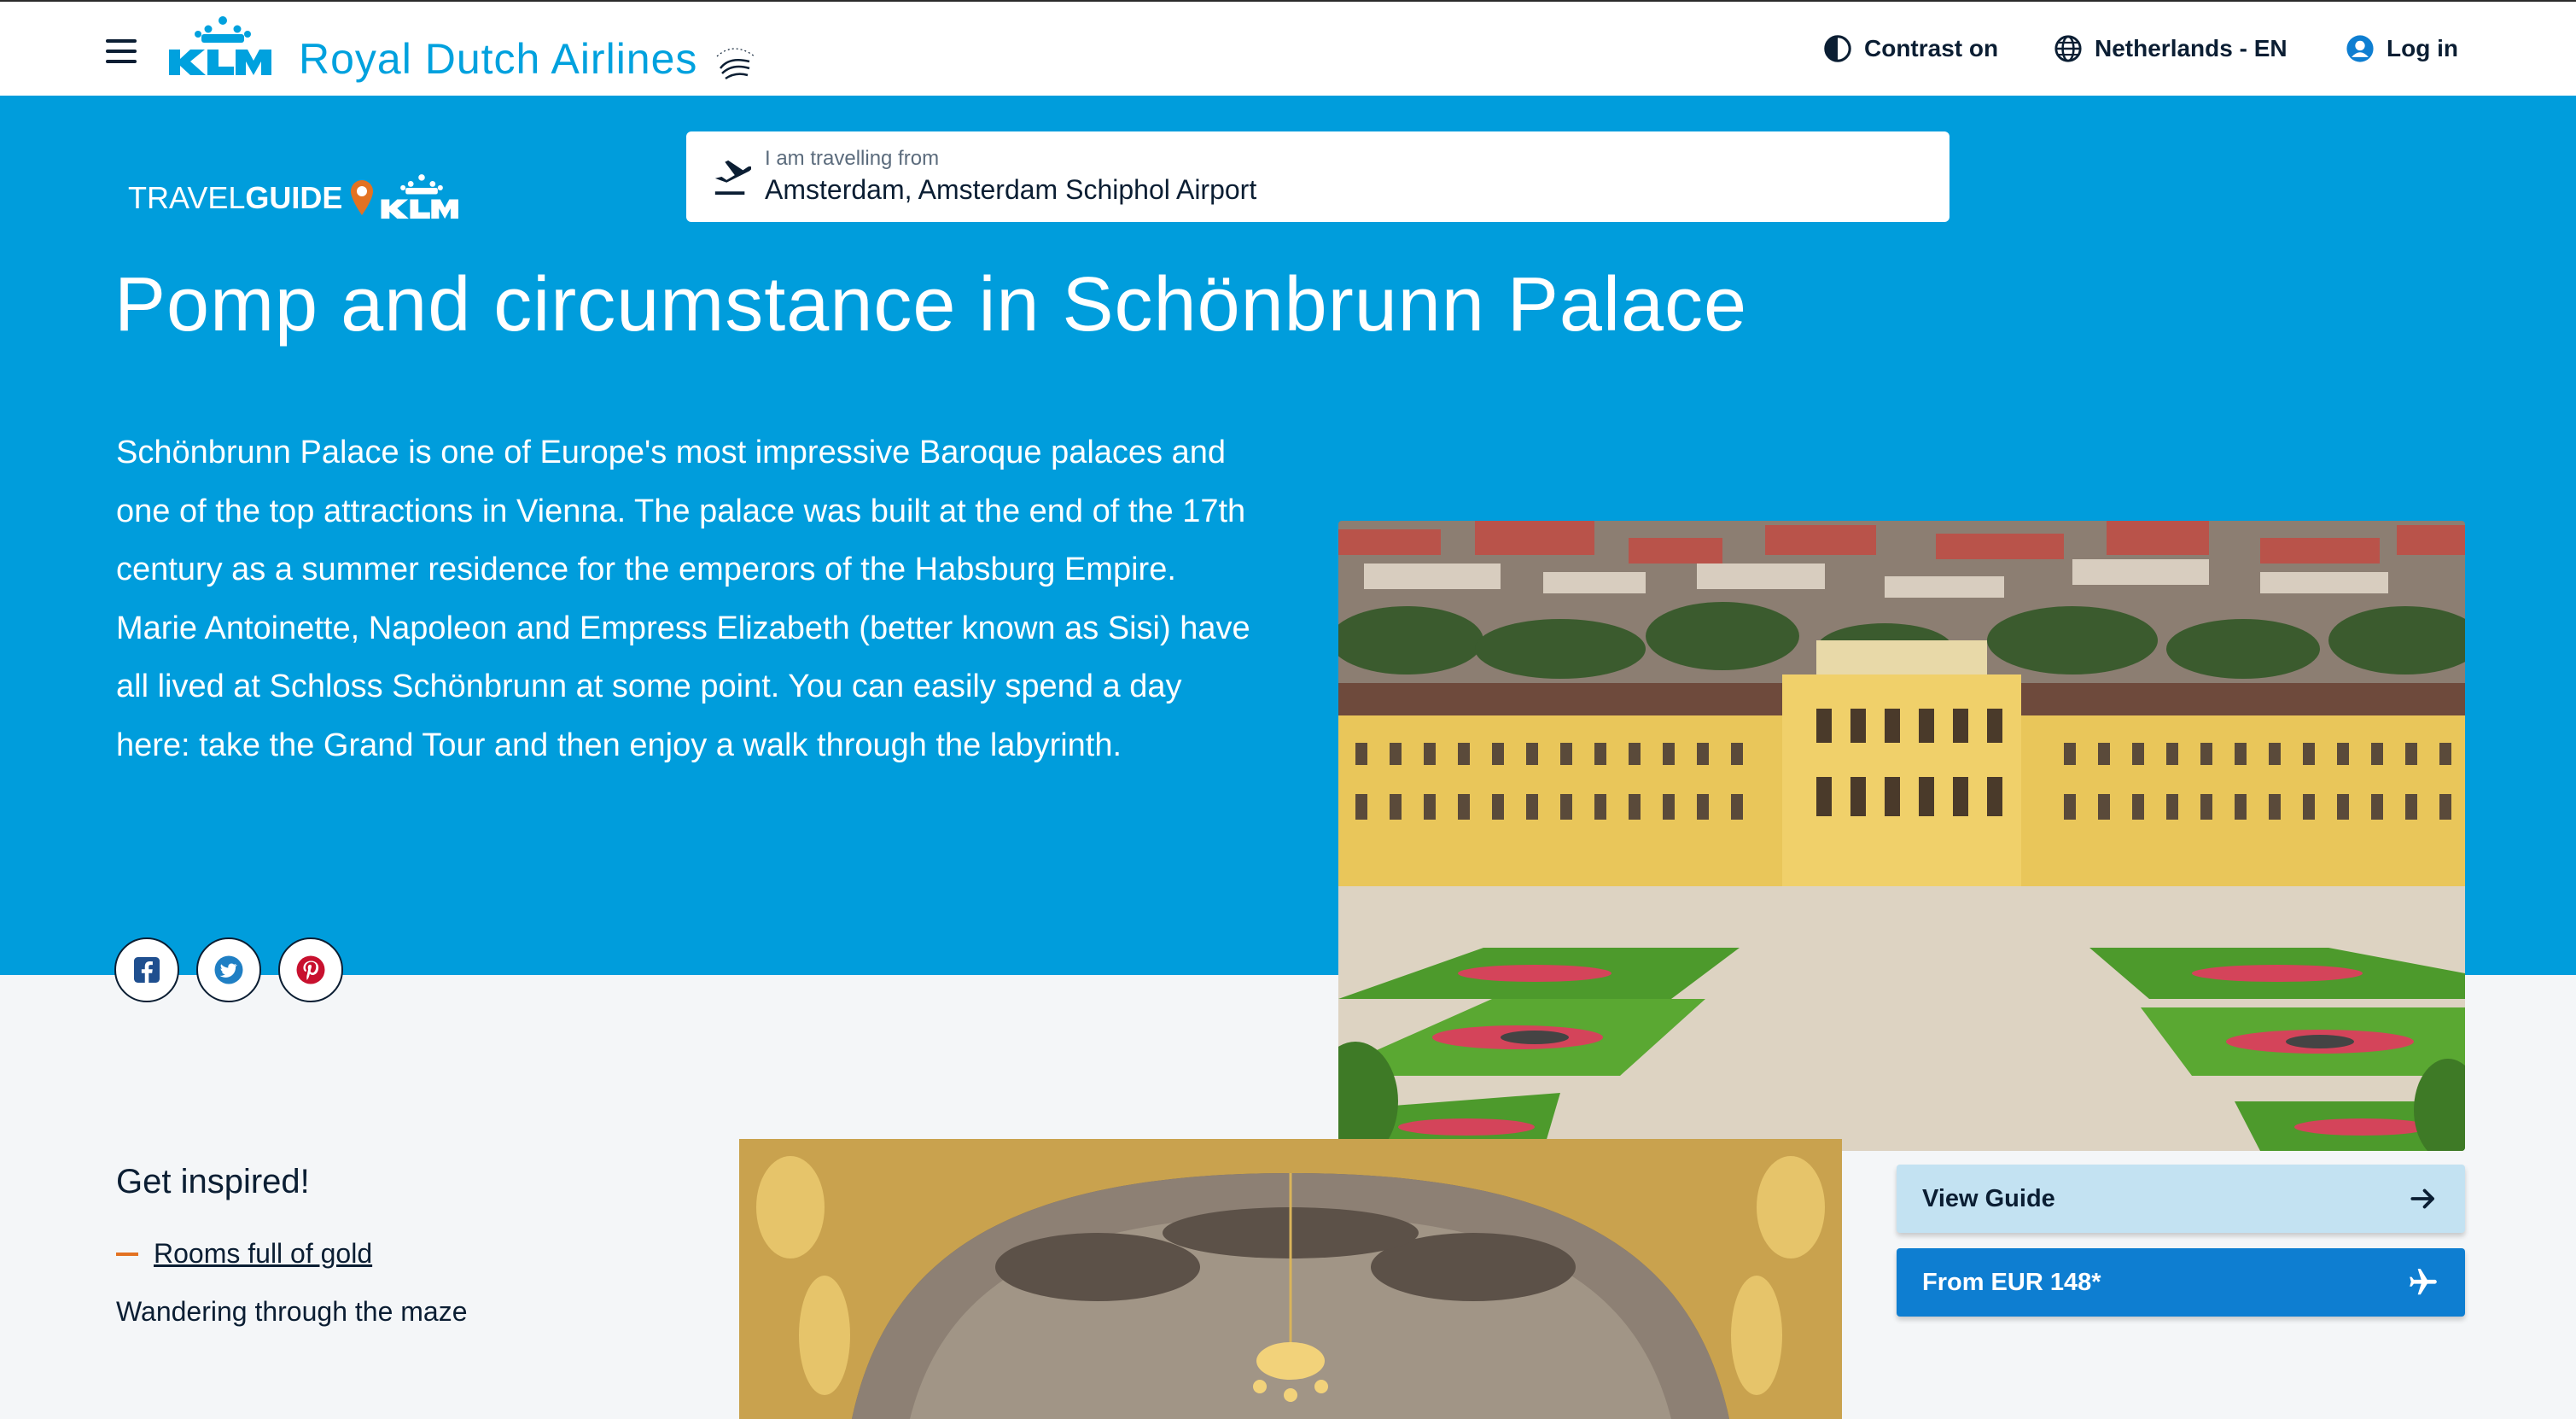  I want to click on travelguide-label-bold: GUIDE, so click(294, 197).